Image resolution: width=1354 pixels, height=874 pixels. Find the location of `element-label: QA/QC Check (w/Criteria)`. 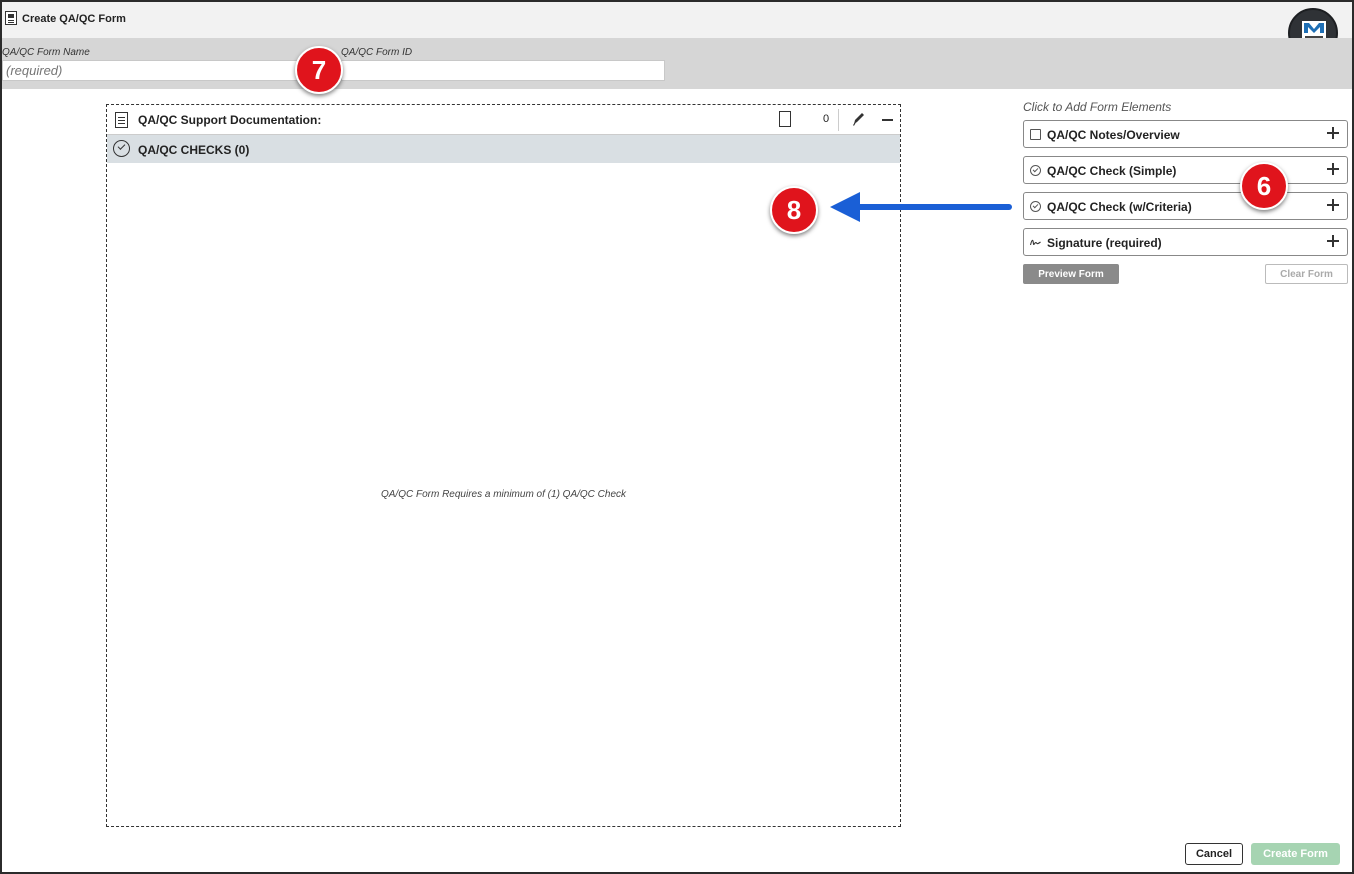

element-label: QA/QC Check (w/Criteria) is located at coordinates (1119, 207).